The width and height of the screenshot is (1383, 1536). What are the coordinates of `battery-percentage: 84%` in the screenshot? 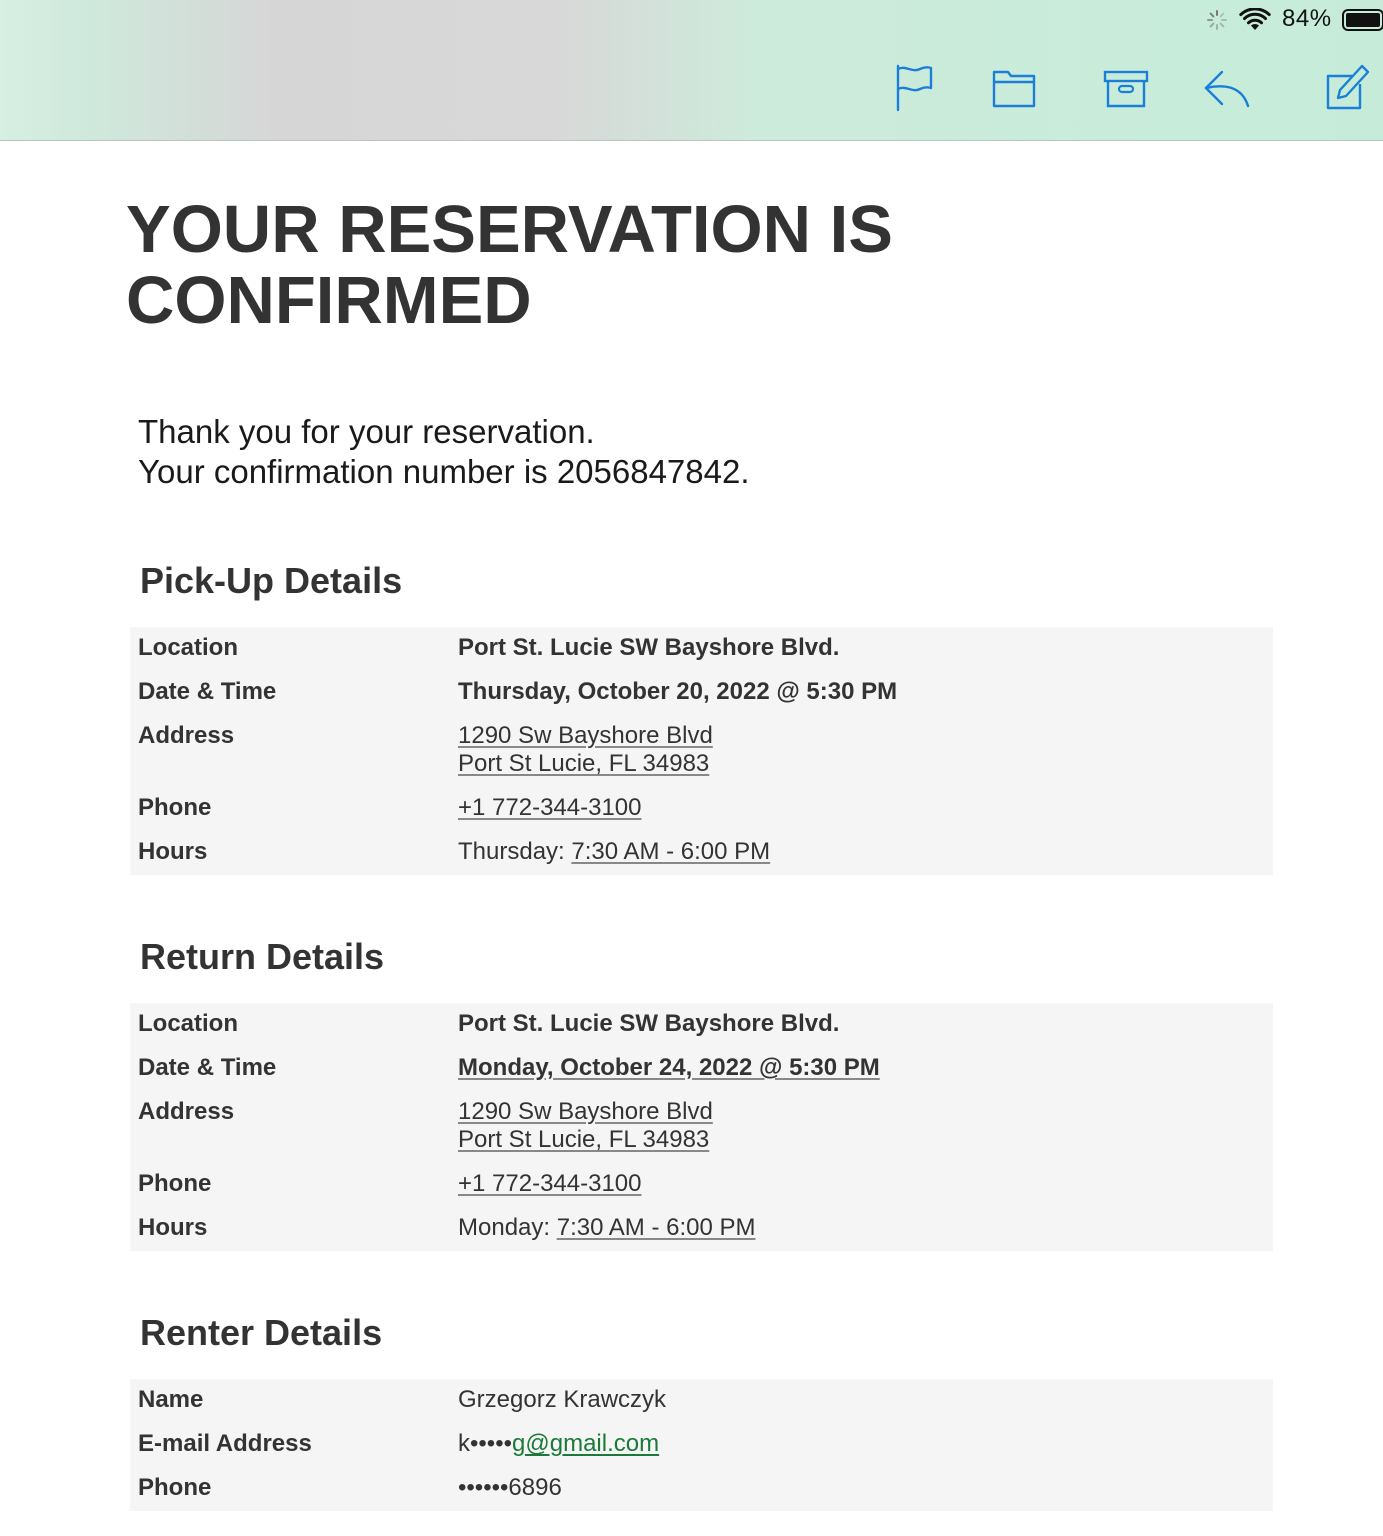 It's located at (1307, 18).